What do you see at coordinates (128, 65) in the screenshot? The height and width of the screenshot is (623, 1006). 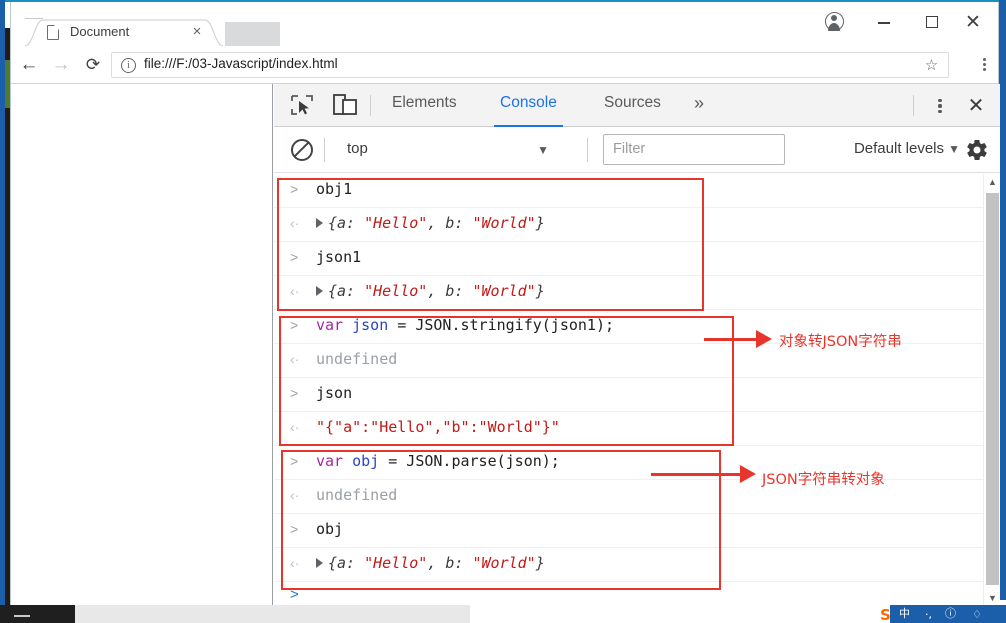 I see `page-info-icon: i` at bounding box center [128, 65].